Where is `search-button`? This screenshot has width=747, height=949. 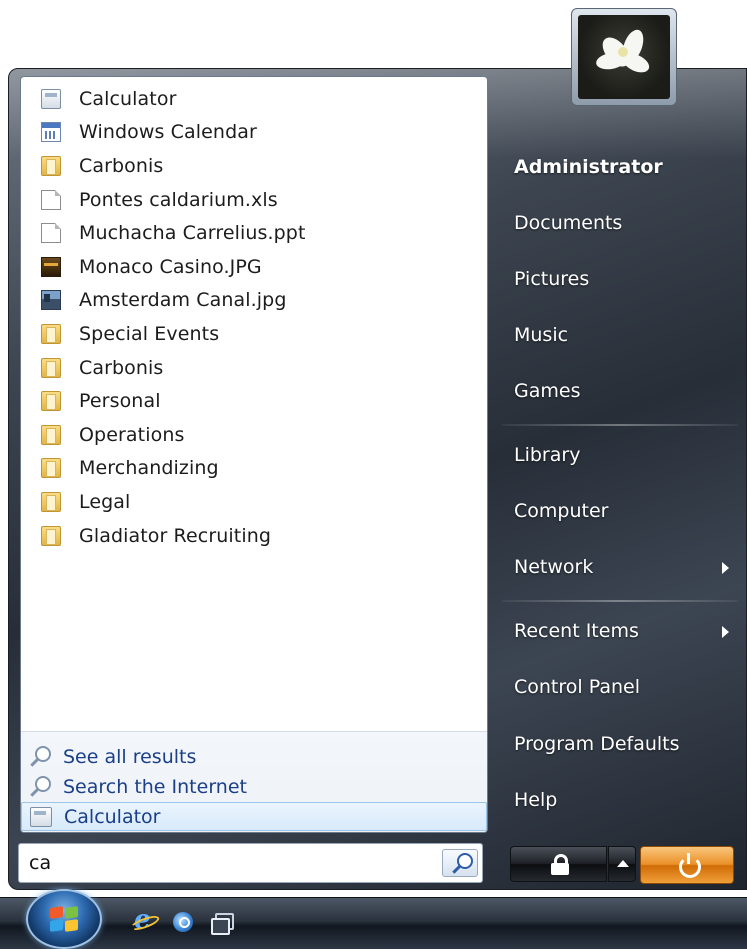 search-button is located at coordinates (460, 863).